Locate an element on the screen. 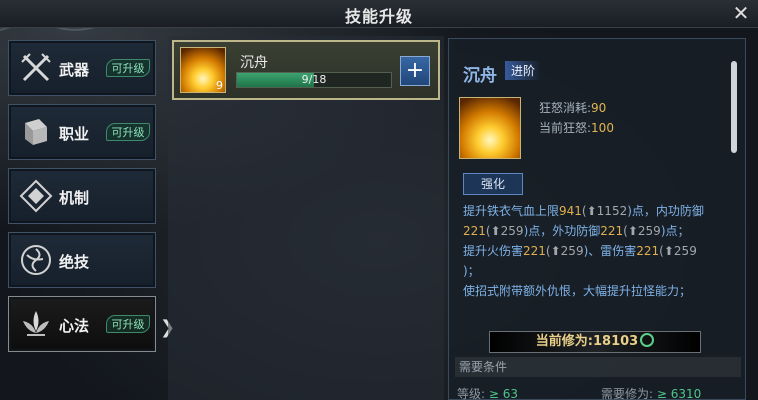 Image resolution: width=758 pixels, height=400 pixels. progress-text: 9/18 is located at coordinates (314, 79).